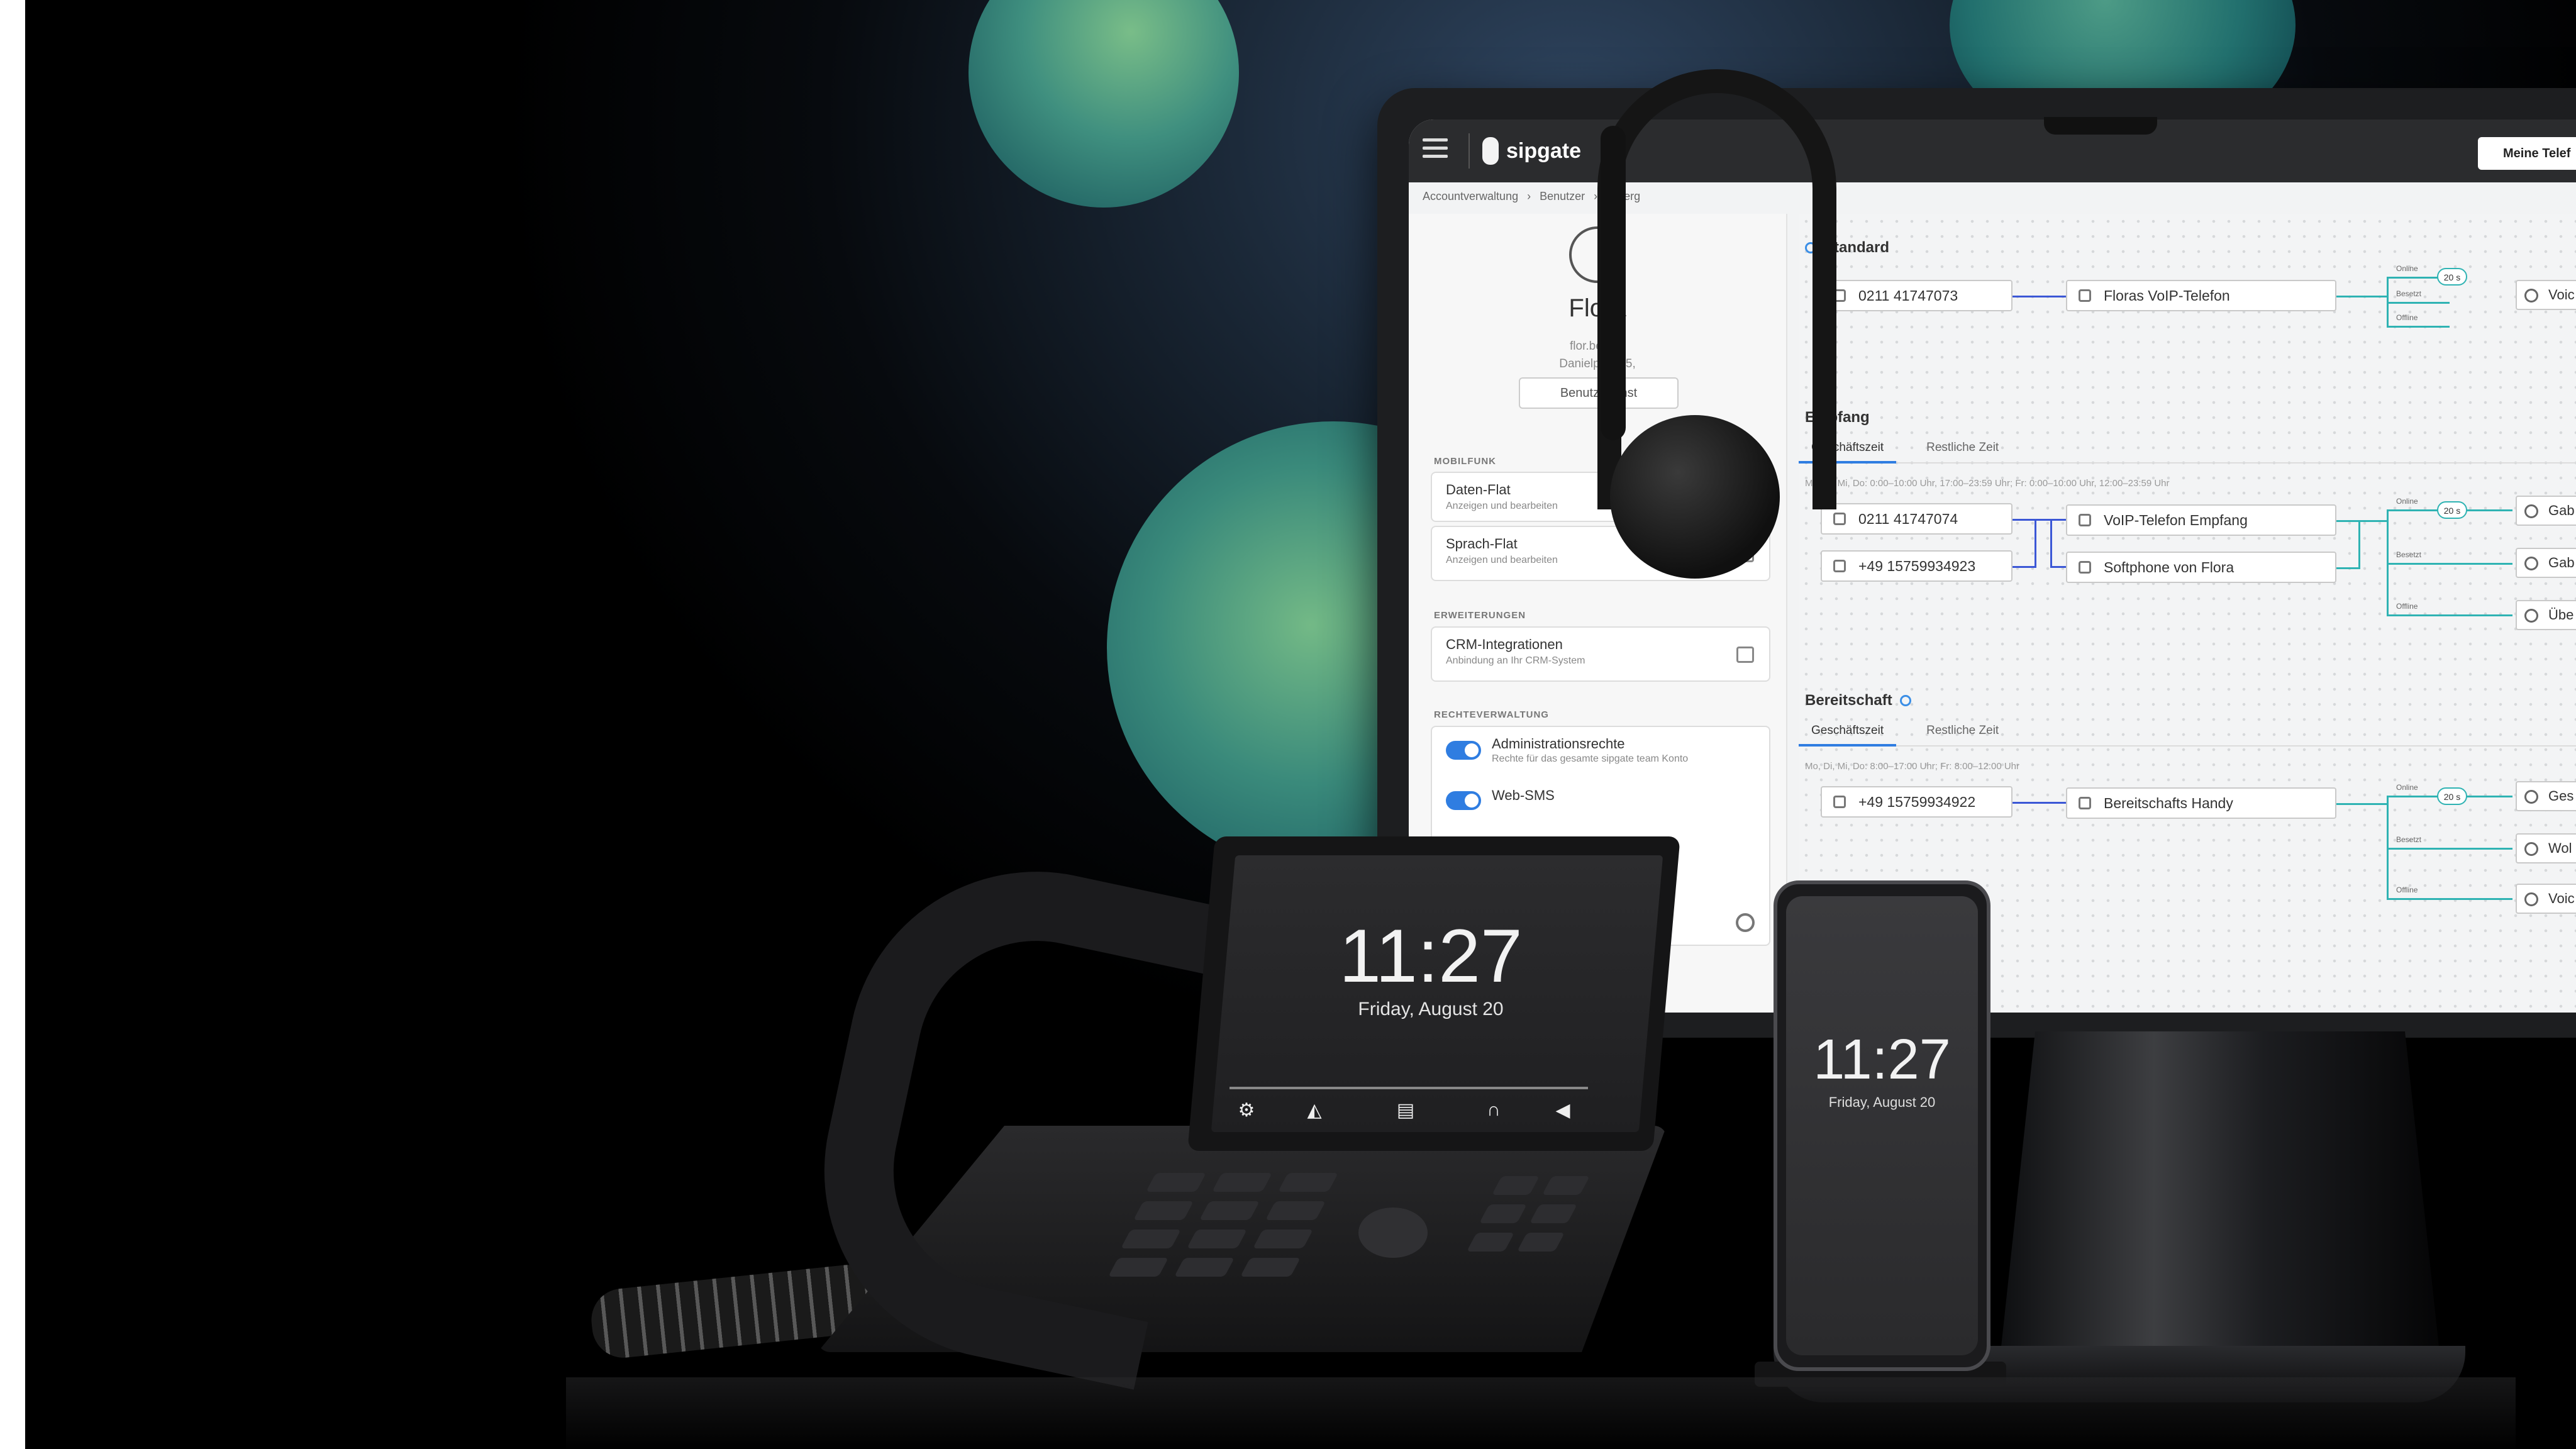 This screenshot has height=1449, width=2576. I want to click on section-title-mobilfunk: MOBILFUNK, so click(1465, 461).